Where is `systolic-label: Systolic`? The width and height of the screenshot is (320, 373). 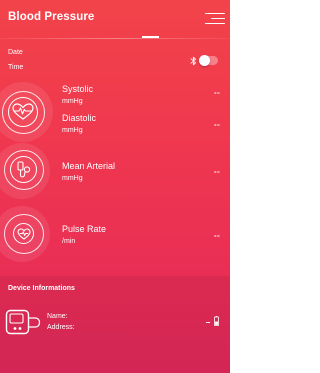
systolic-label: Systolic is located at coordinates (78, 89).